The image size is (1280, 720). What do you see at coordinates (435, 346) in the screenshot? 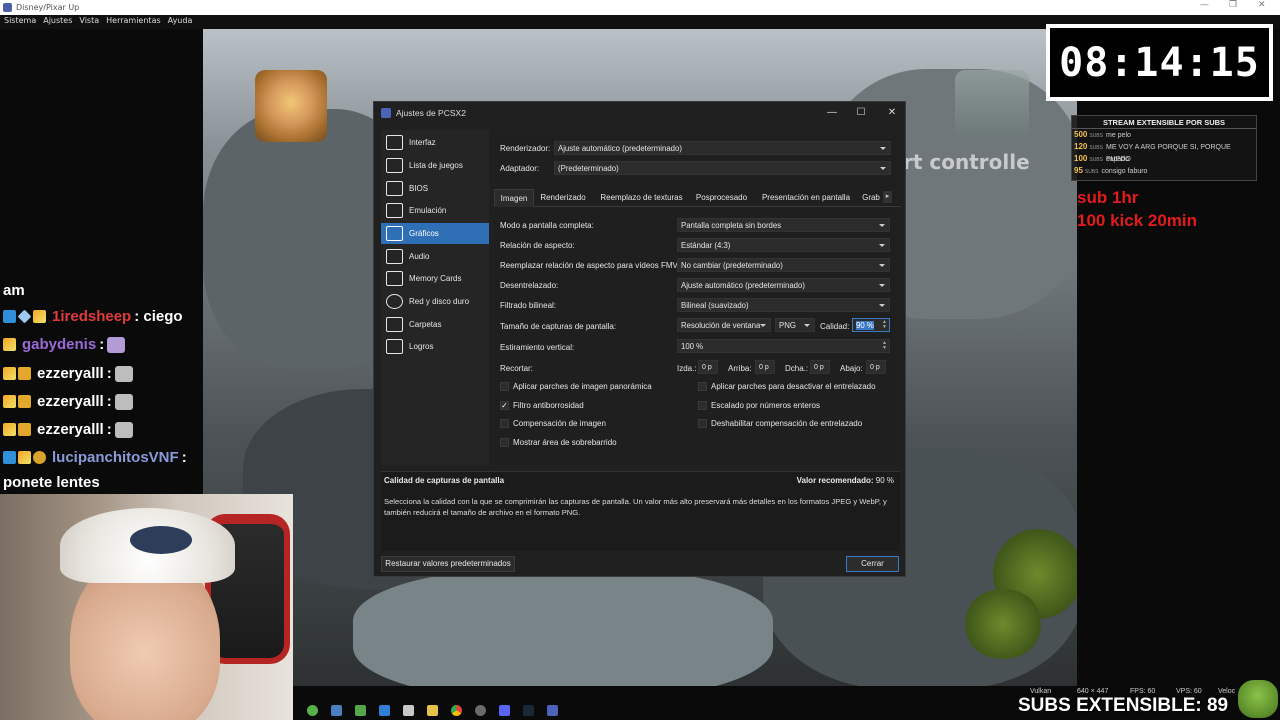
I see `nav-item-logros: Logros` at bounding box center [435, 346].